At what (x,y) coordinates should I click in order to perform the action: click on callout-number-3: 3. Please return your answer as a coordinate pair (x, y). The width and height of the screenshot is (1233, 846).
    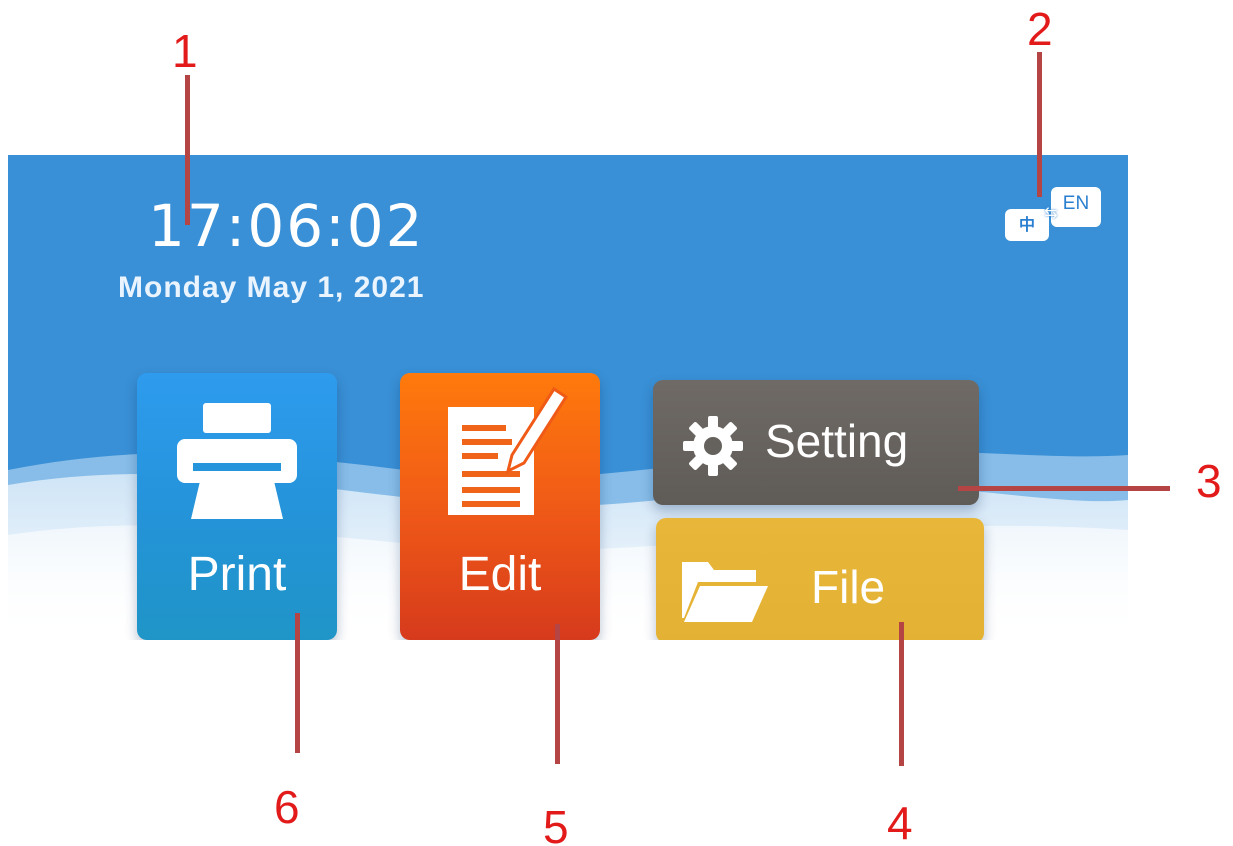
    Looking at the image, I should click on (1209, 481).